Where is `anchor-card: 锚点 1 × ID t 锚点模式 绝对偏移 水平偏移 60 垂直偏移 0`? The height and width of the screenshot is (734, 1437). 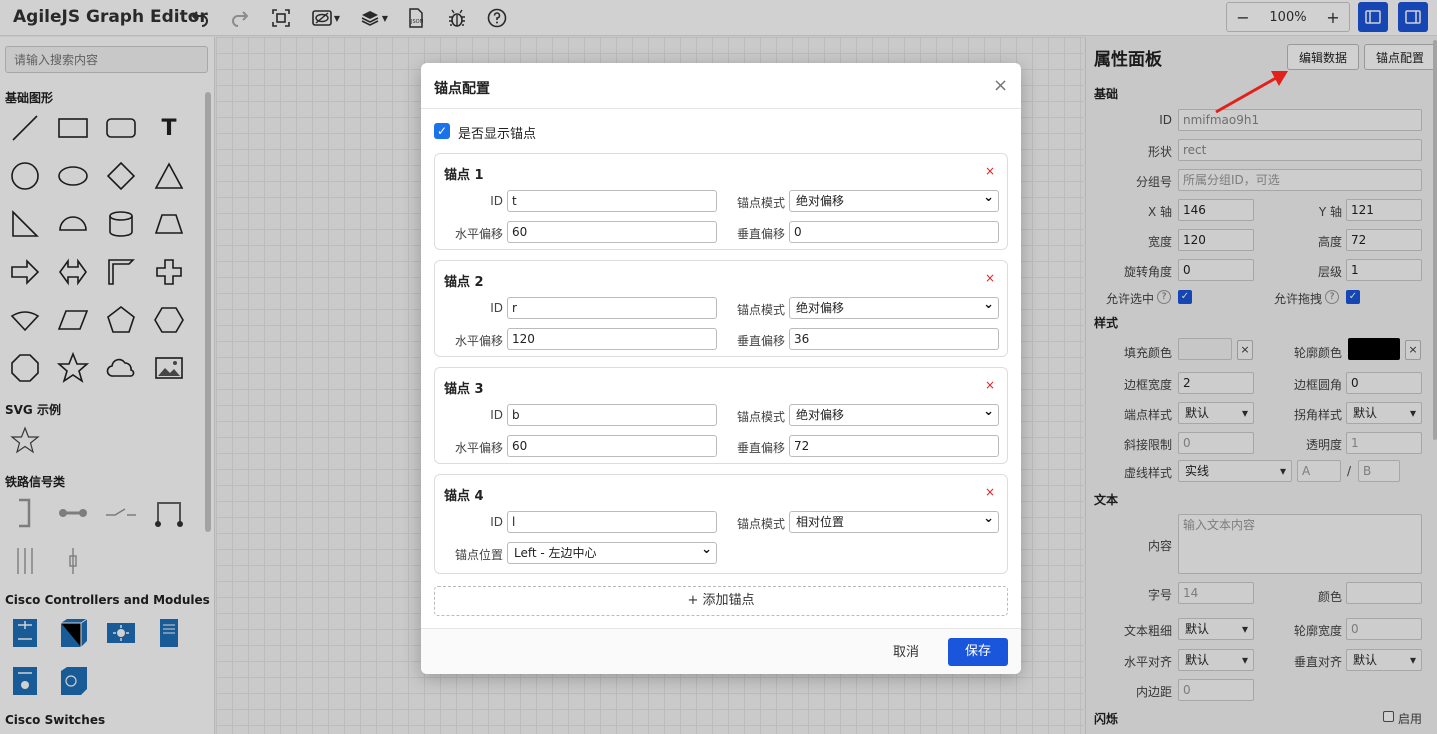 anchor-card: 锚点 1 × ID t 锚点模式 绝对偏移 水平偏移 60 垂直偏移 0 is located at coordinates (721, 201).